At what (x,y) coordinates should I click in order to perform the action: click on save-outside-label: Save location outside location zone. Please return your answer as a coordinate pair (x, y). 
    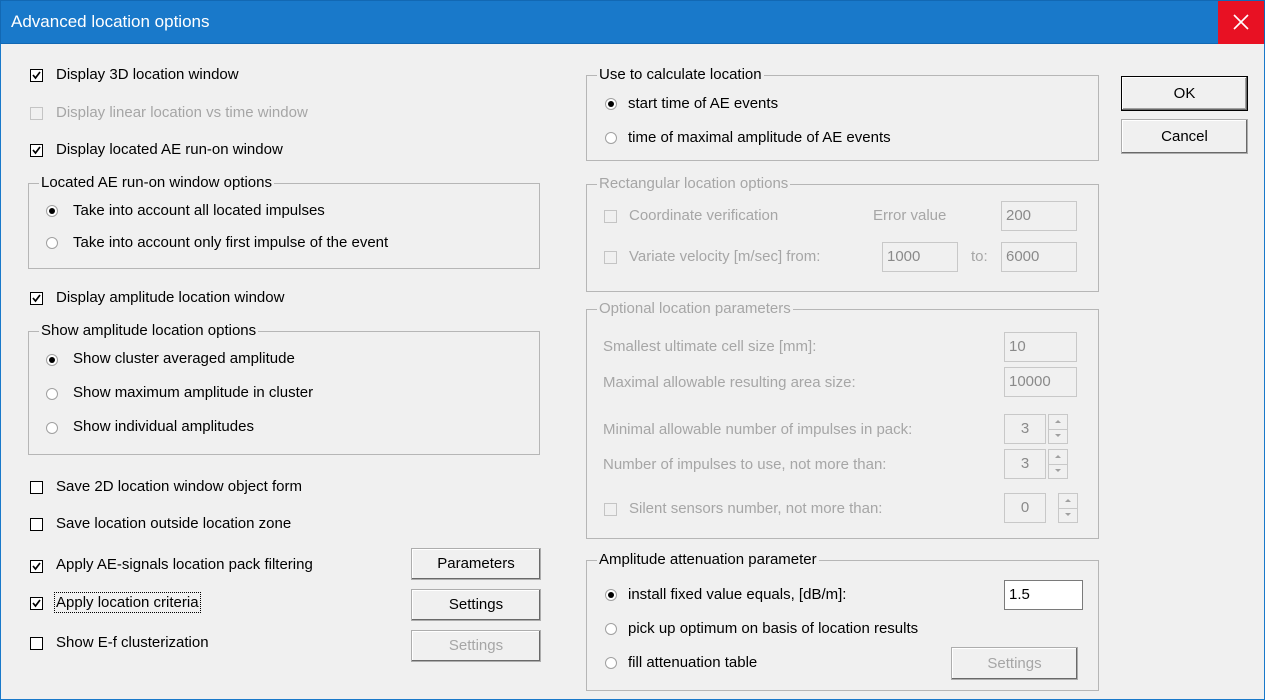
    Looking at the image, I should click on (174, 523).